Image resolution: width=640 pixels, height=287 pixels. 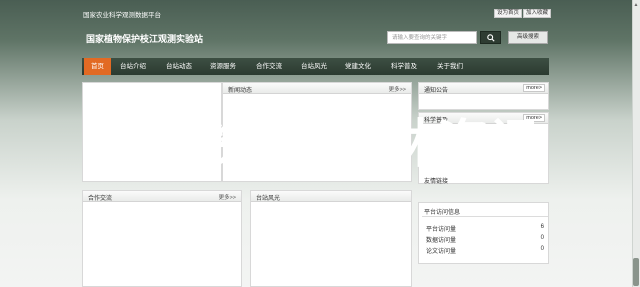 I want to click on scenery-panel-title: 台站风光, so click(x=268, y=199).